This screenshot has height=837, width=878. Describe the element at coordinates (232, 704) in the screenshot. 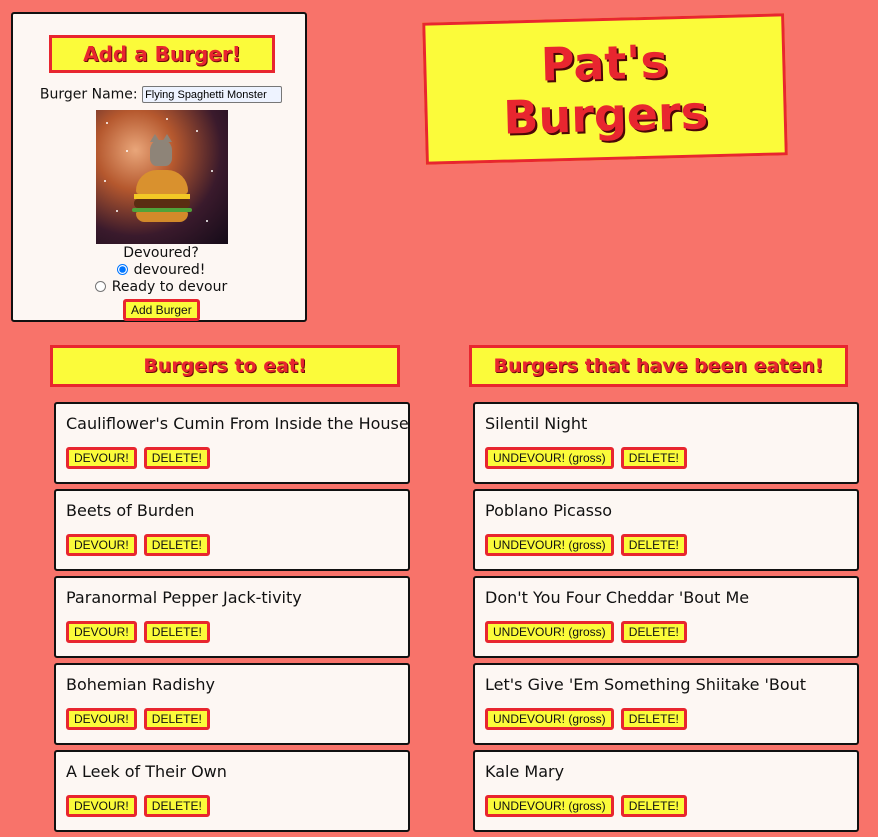

I see `list-item: Bohemian Radishy DEVOUR! DELETE!` at that location.